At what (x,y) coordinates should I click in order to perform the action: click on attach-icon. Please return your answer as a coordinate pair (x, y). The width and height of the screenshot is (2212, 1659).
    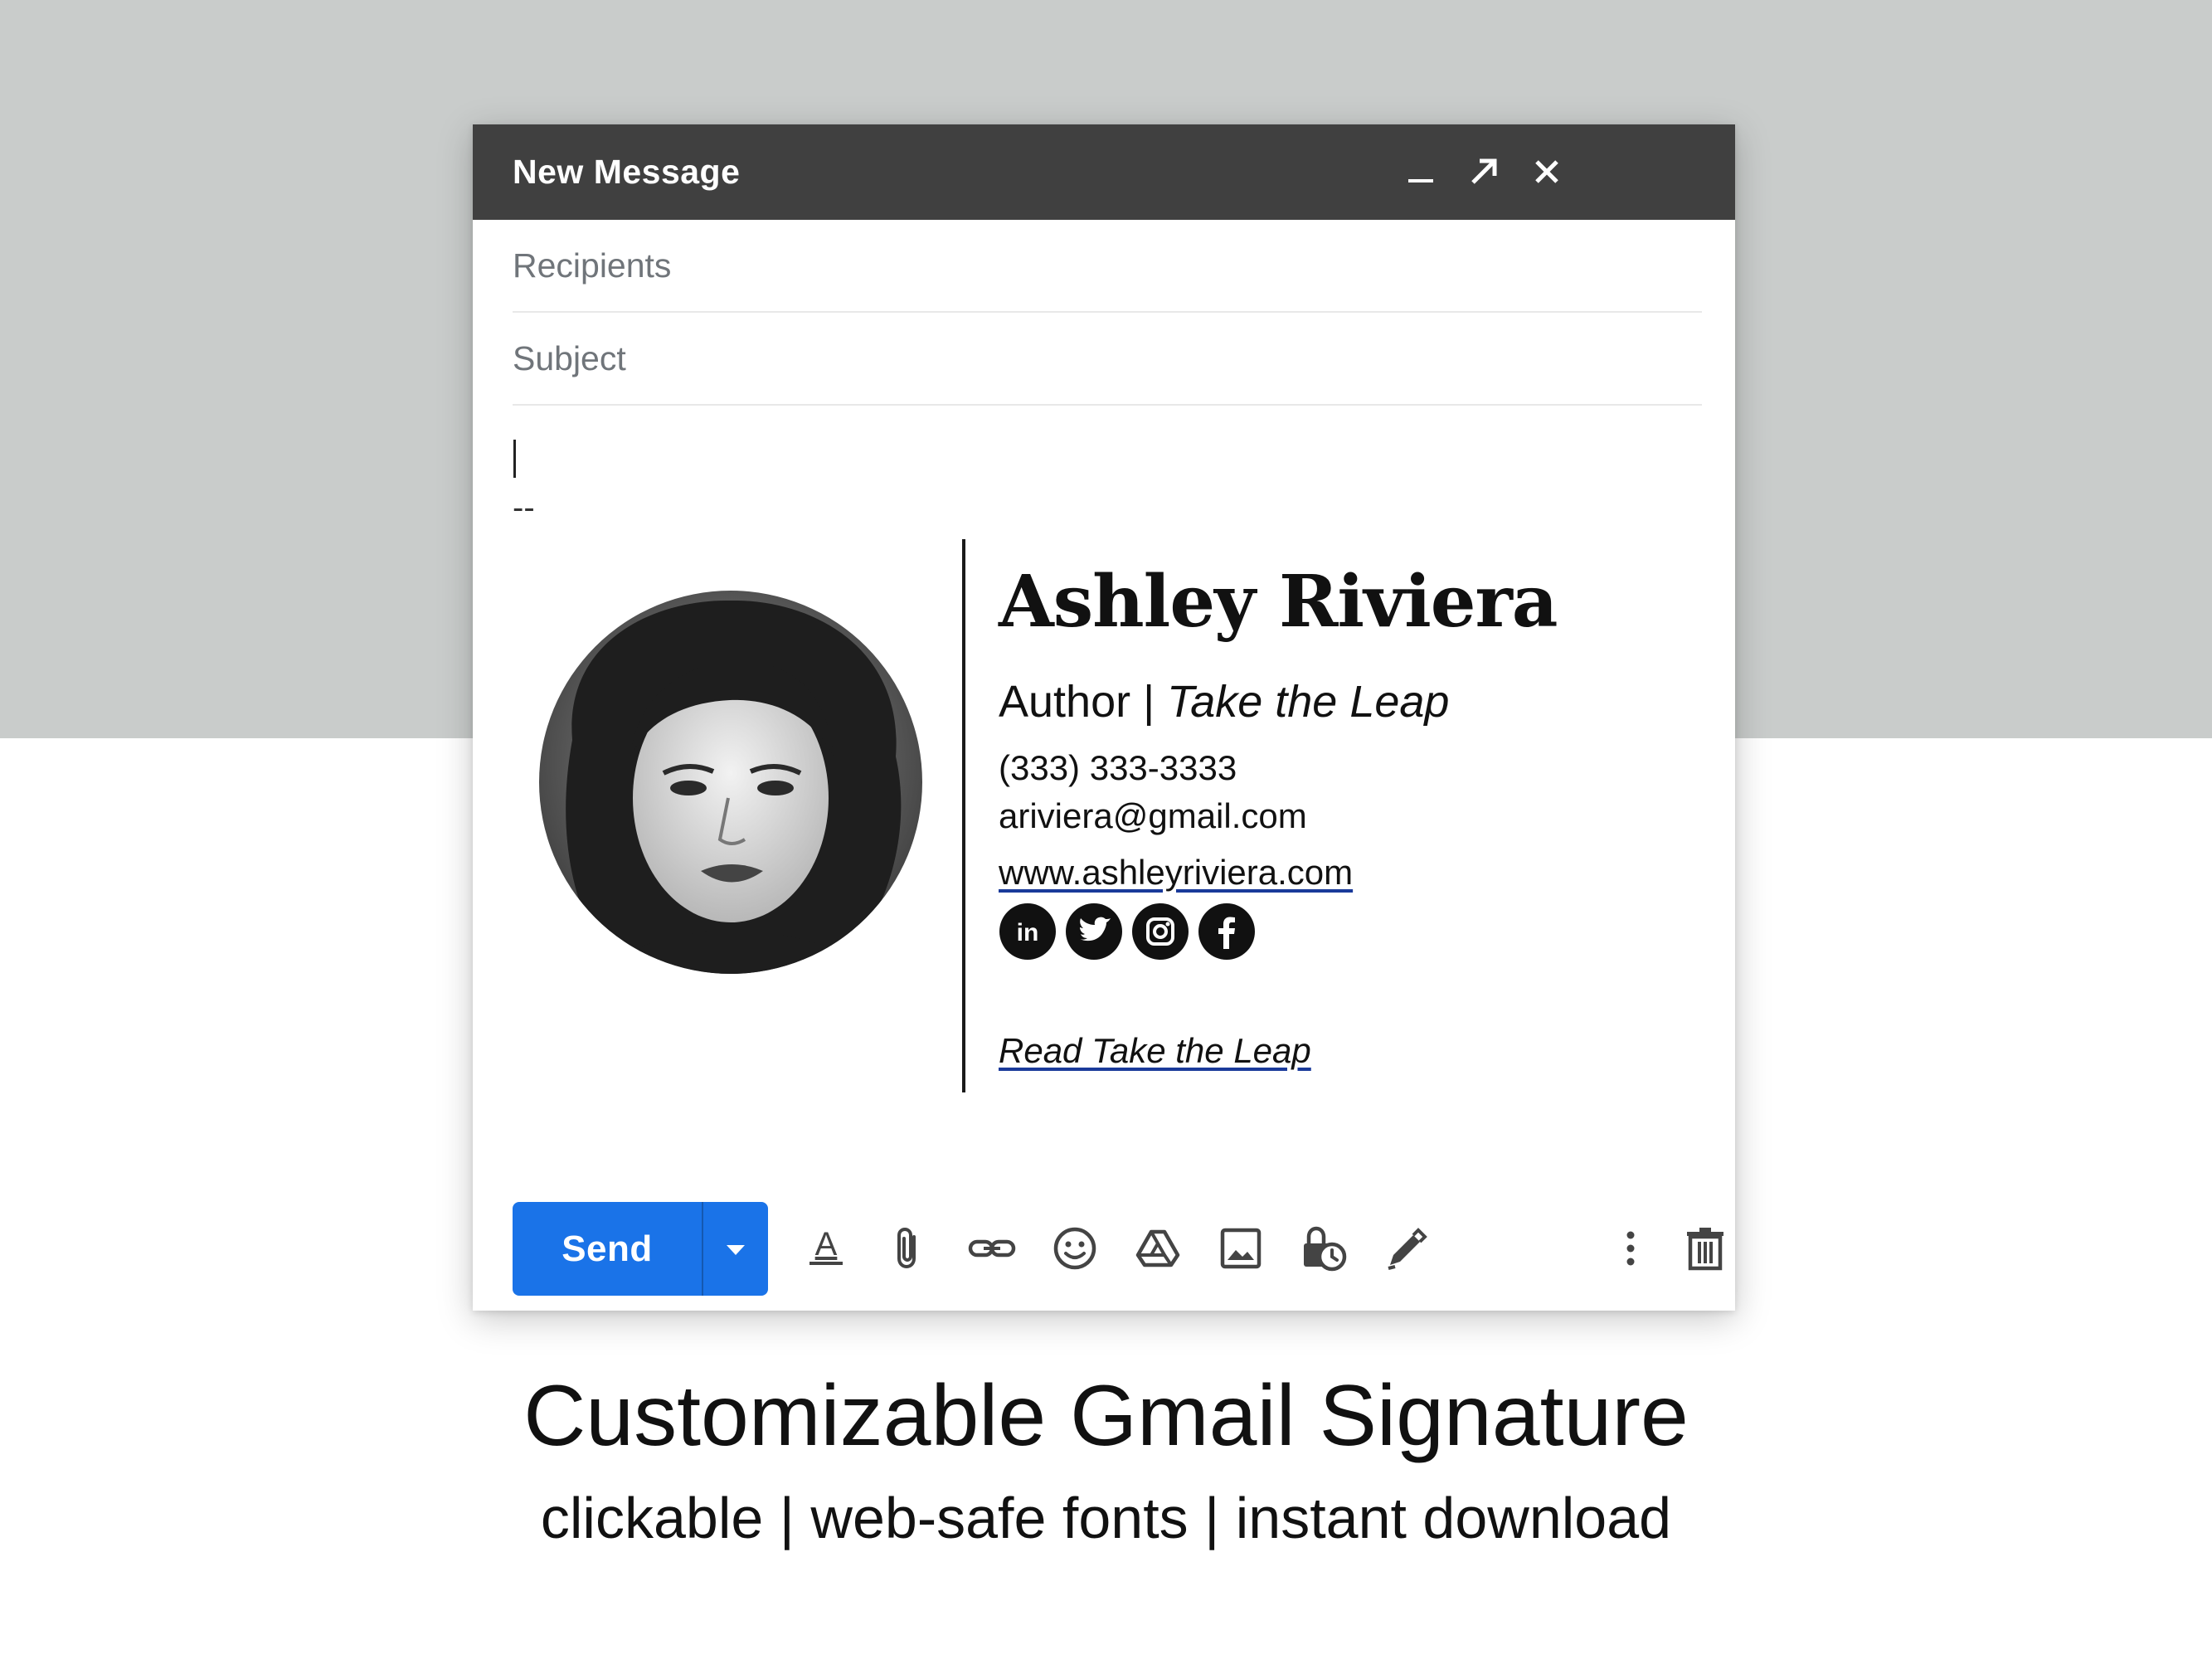
    Looking at the image, I should click on (909, 1248).